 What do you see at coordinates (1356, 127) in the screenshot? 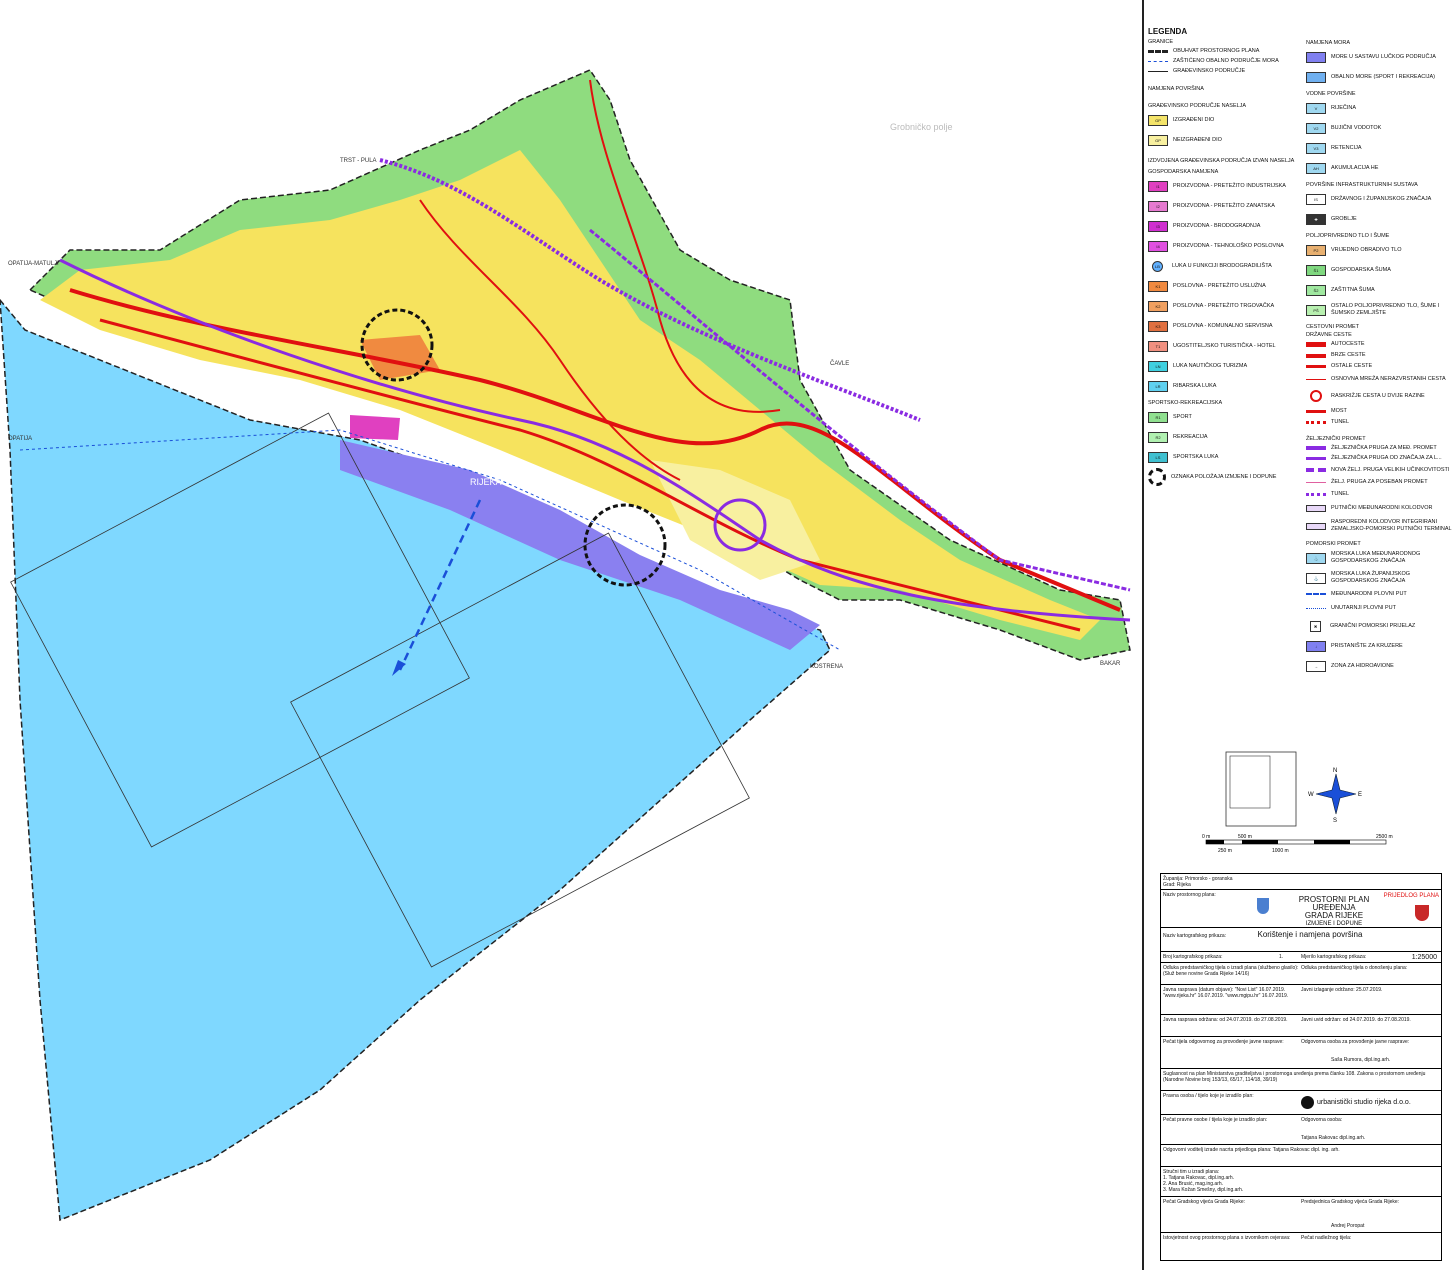
I see `legend-item: BUJIČNI VODOTOK` at bounding box center [1356, 127].